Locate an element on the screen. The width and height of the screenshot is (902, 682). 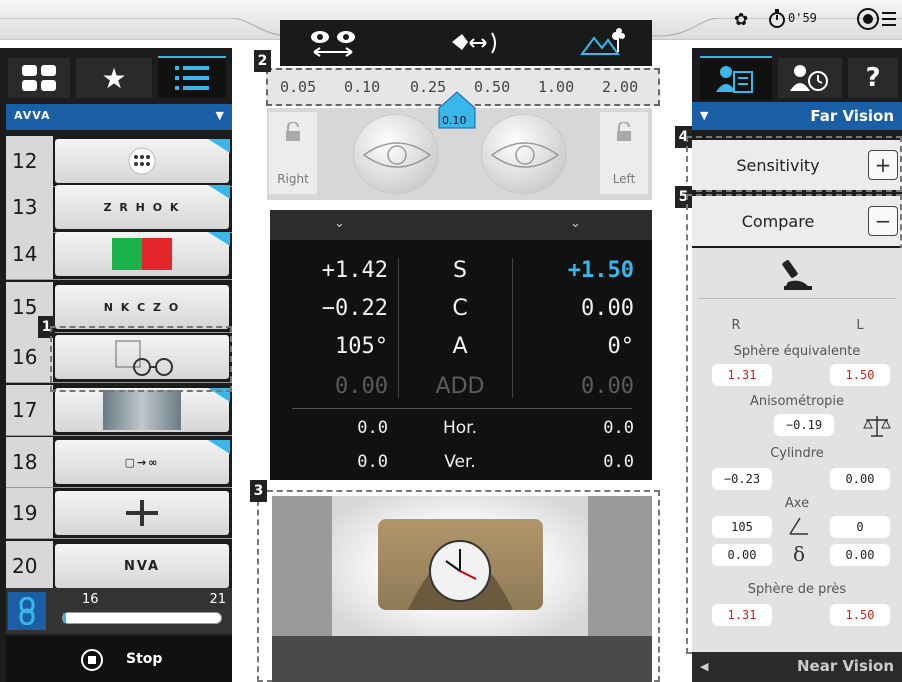
unlock-icon is located at coordinates (293, 131).